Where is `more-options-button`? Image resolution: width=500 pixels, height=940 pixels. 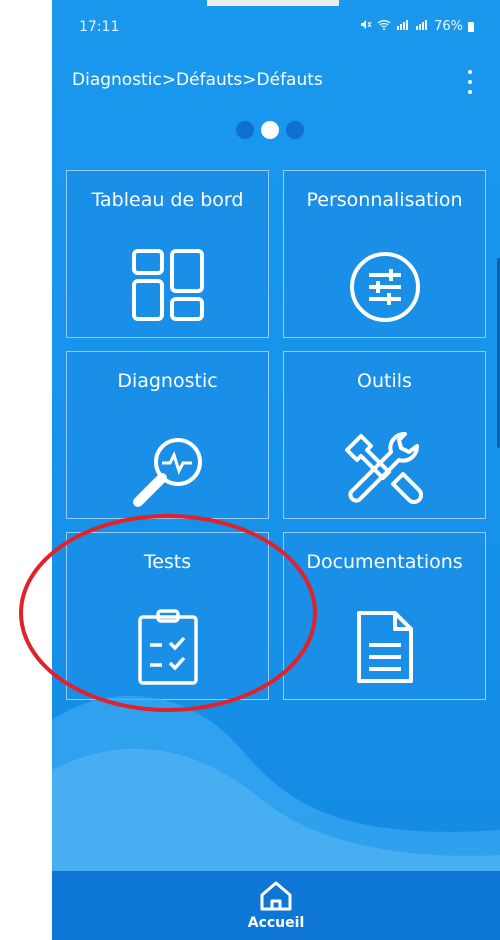
more-options-button is located at coordinates (470, 82).